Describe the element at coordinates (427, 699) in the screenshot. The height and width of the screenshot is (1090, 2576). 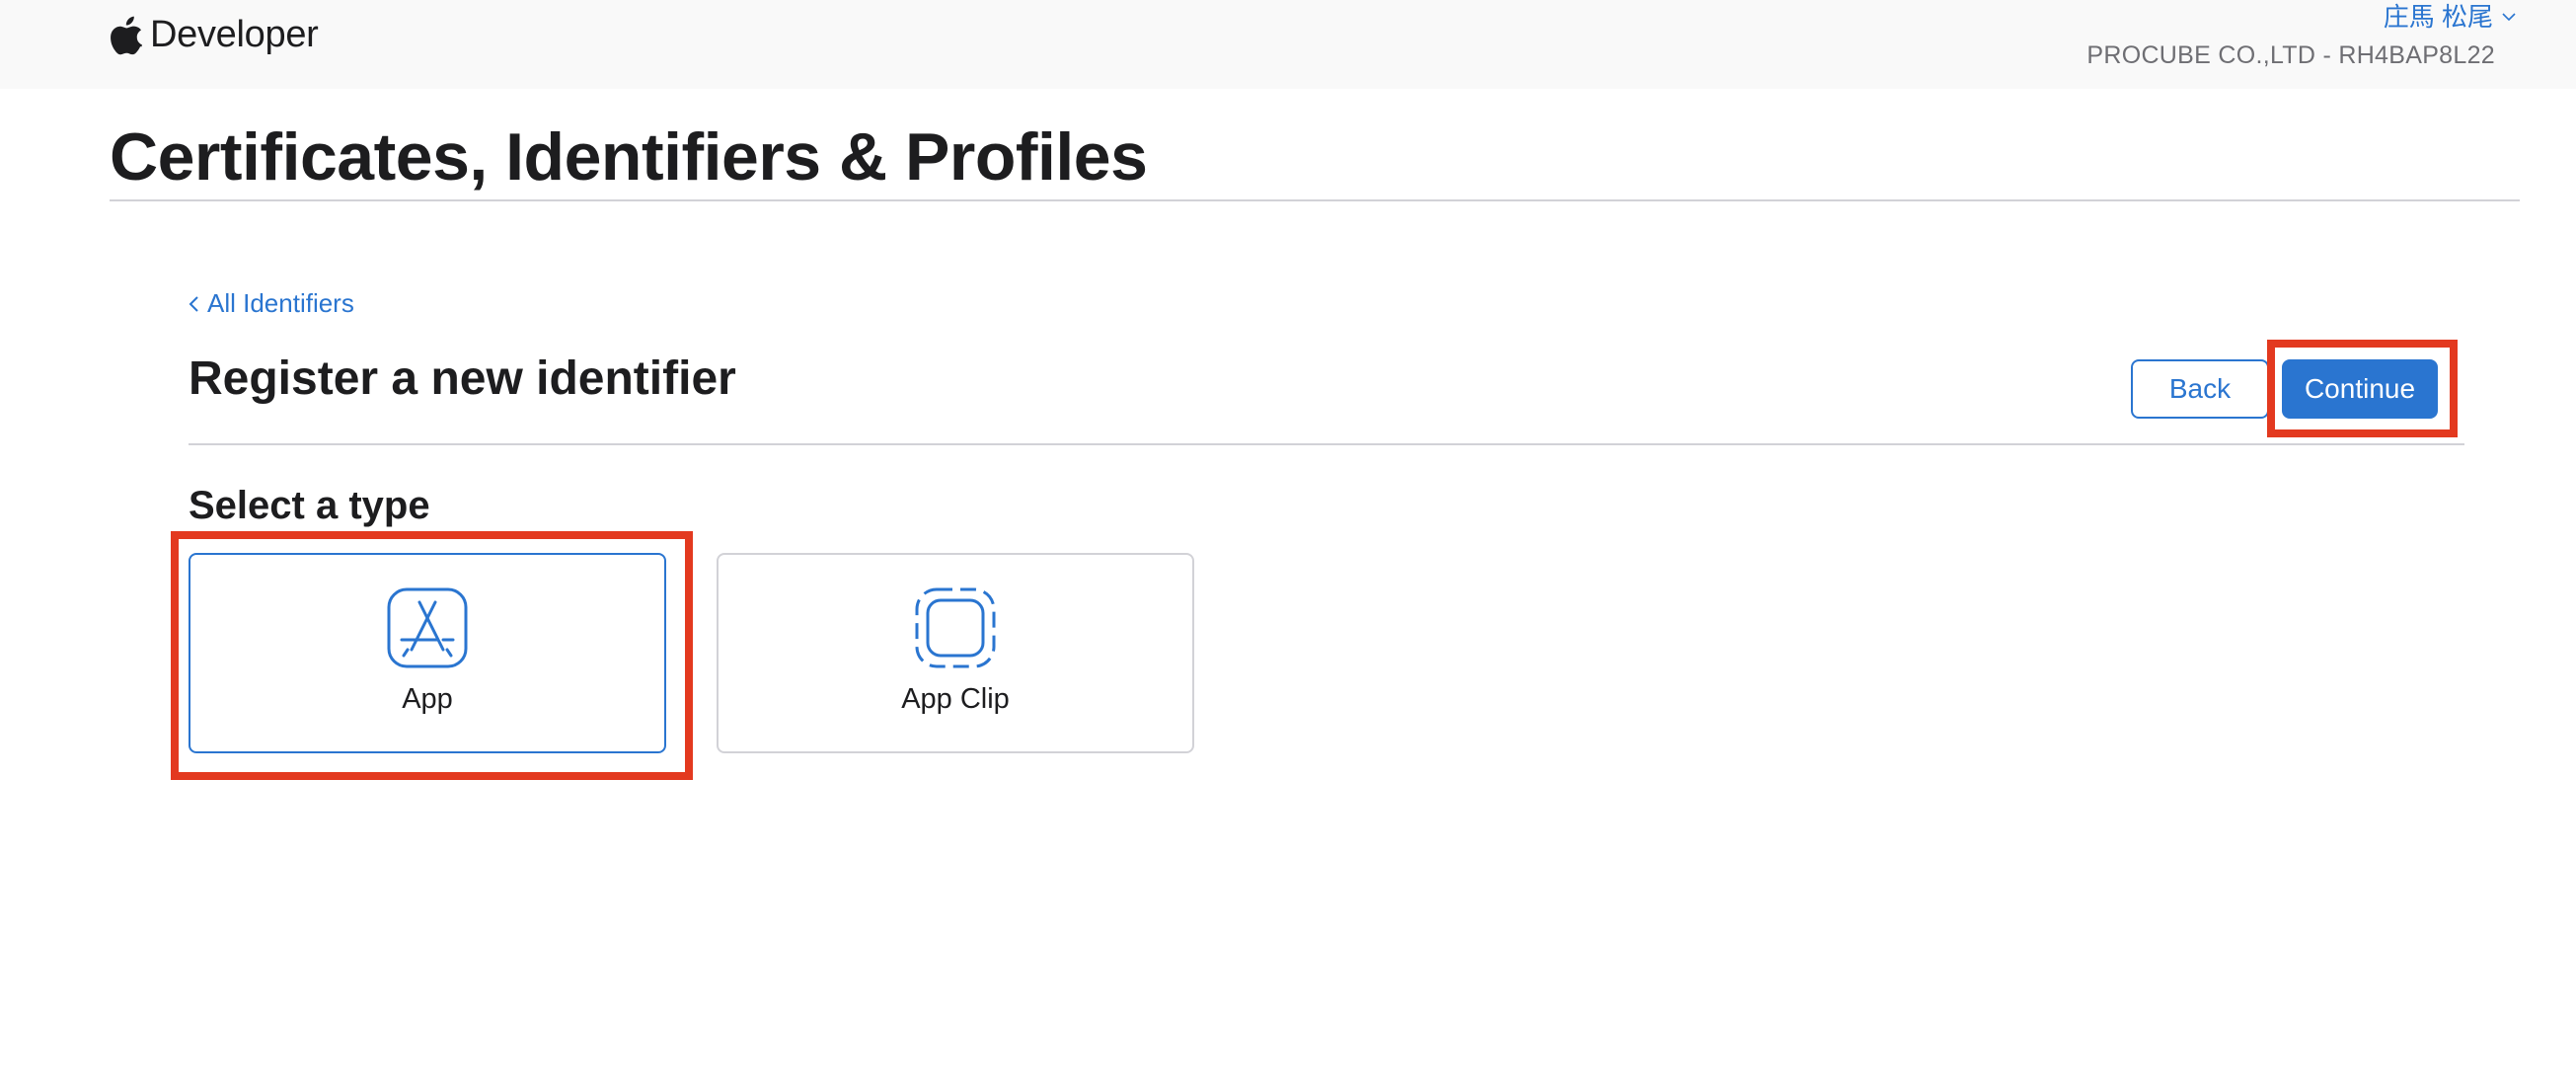
I see `type-card-app-label: App` at that location.